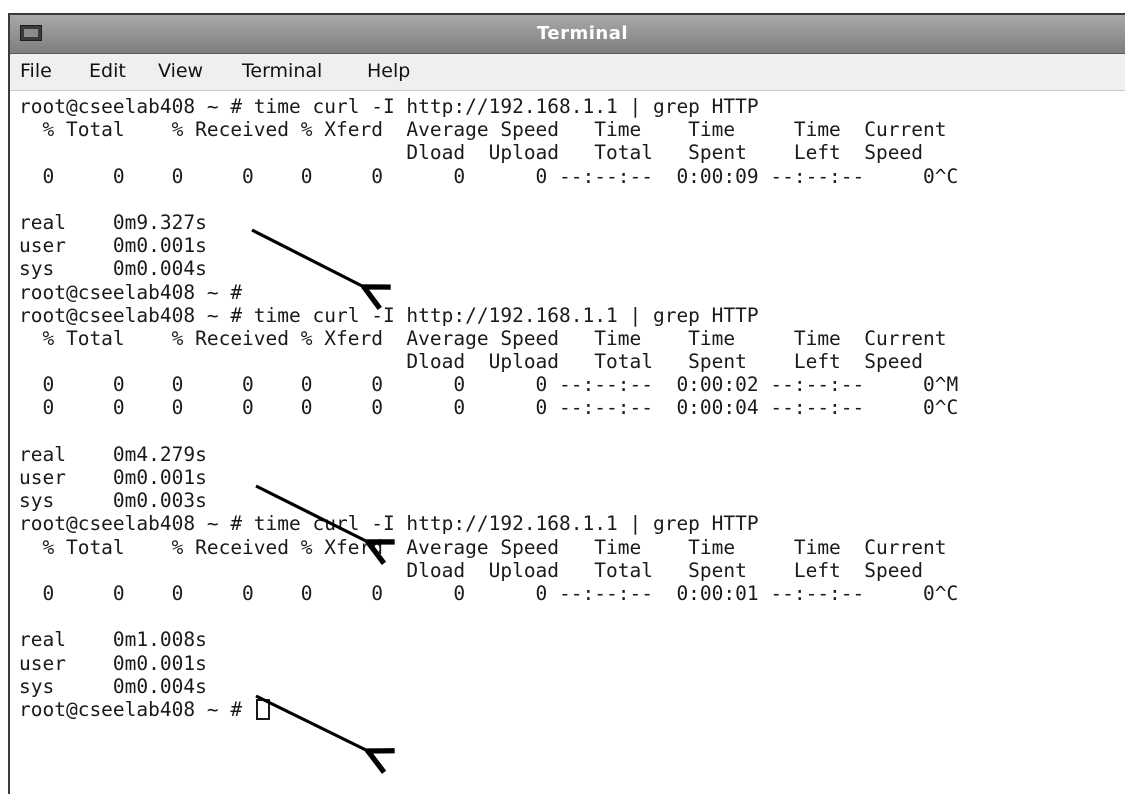 This screenshot has width=1125, height=794. I want to click on menu-view: View, so click(180, 71).